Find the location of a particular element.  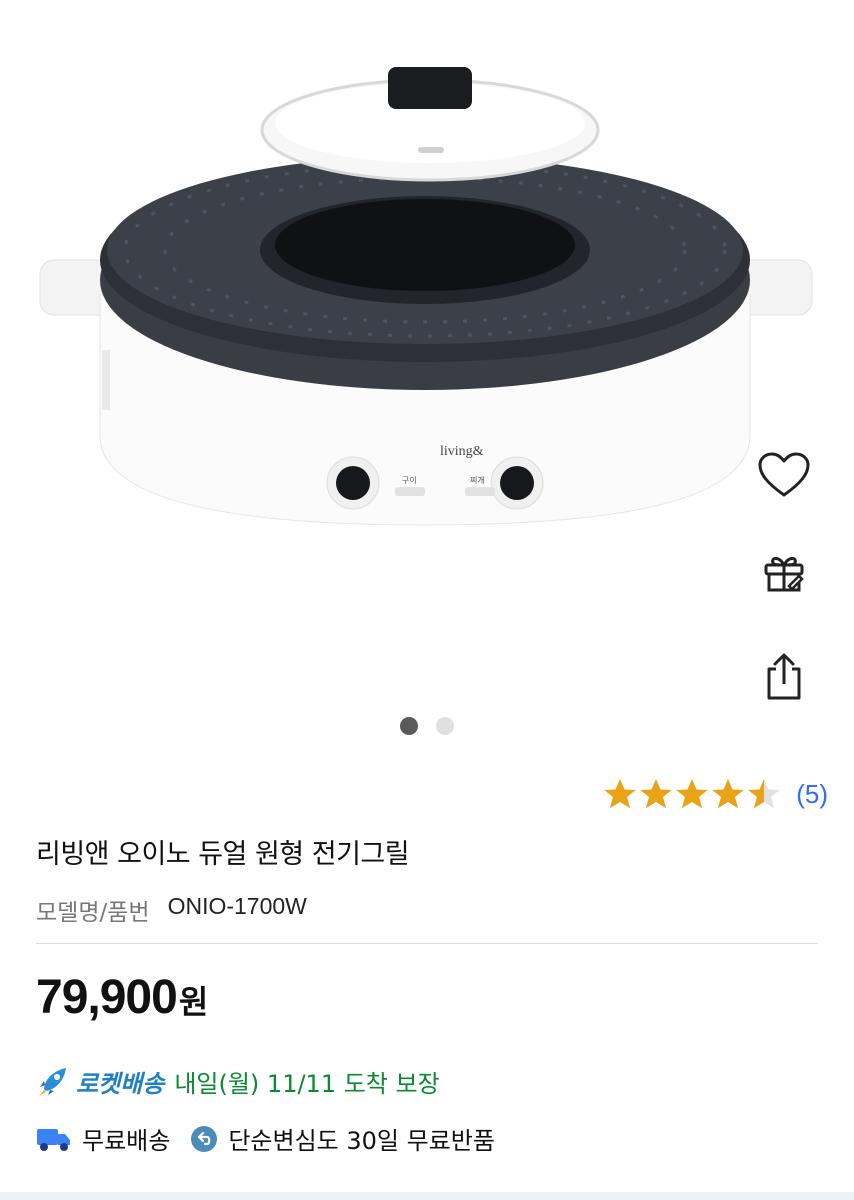

model-info: 모델명/품번 ONIO-1700W is located at coordinates (171, 910).